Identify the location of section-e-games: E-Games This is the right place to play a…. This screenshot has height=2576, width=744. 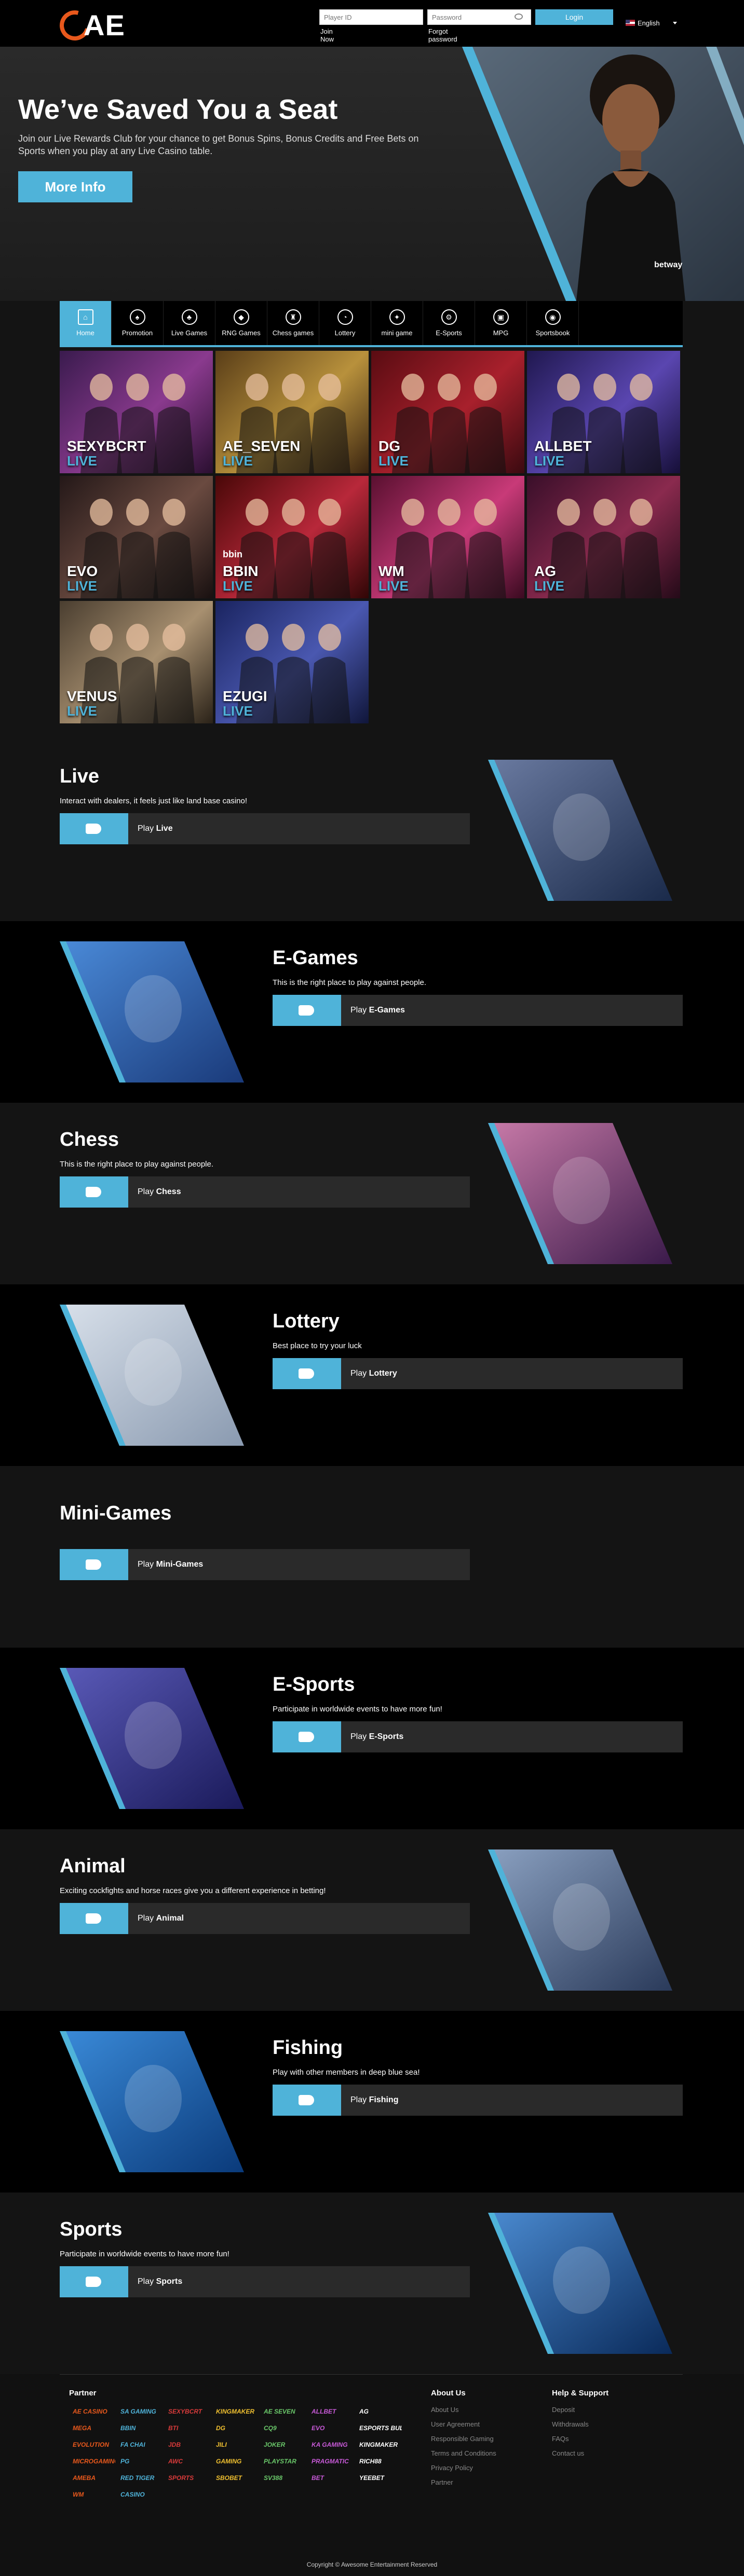
(372, 1012).